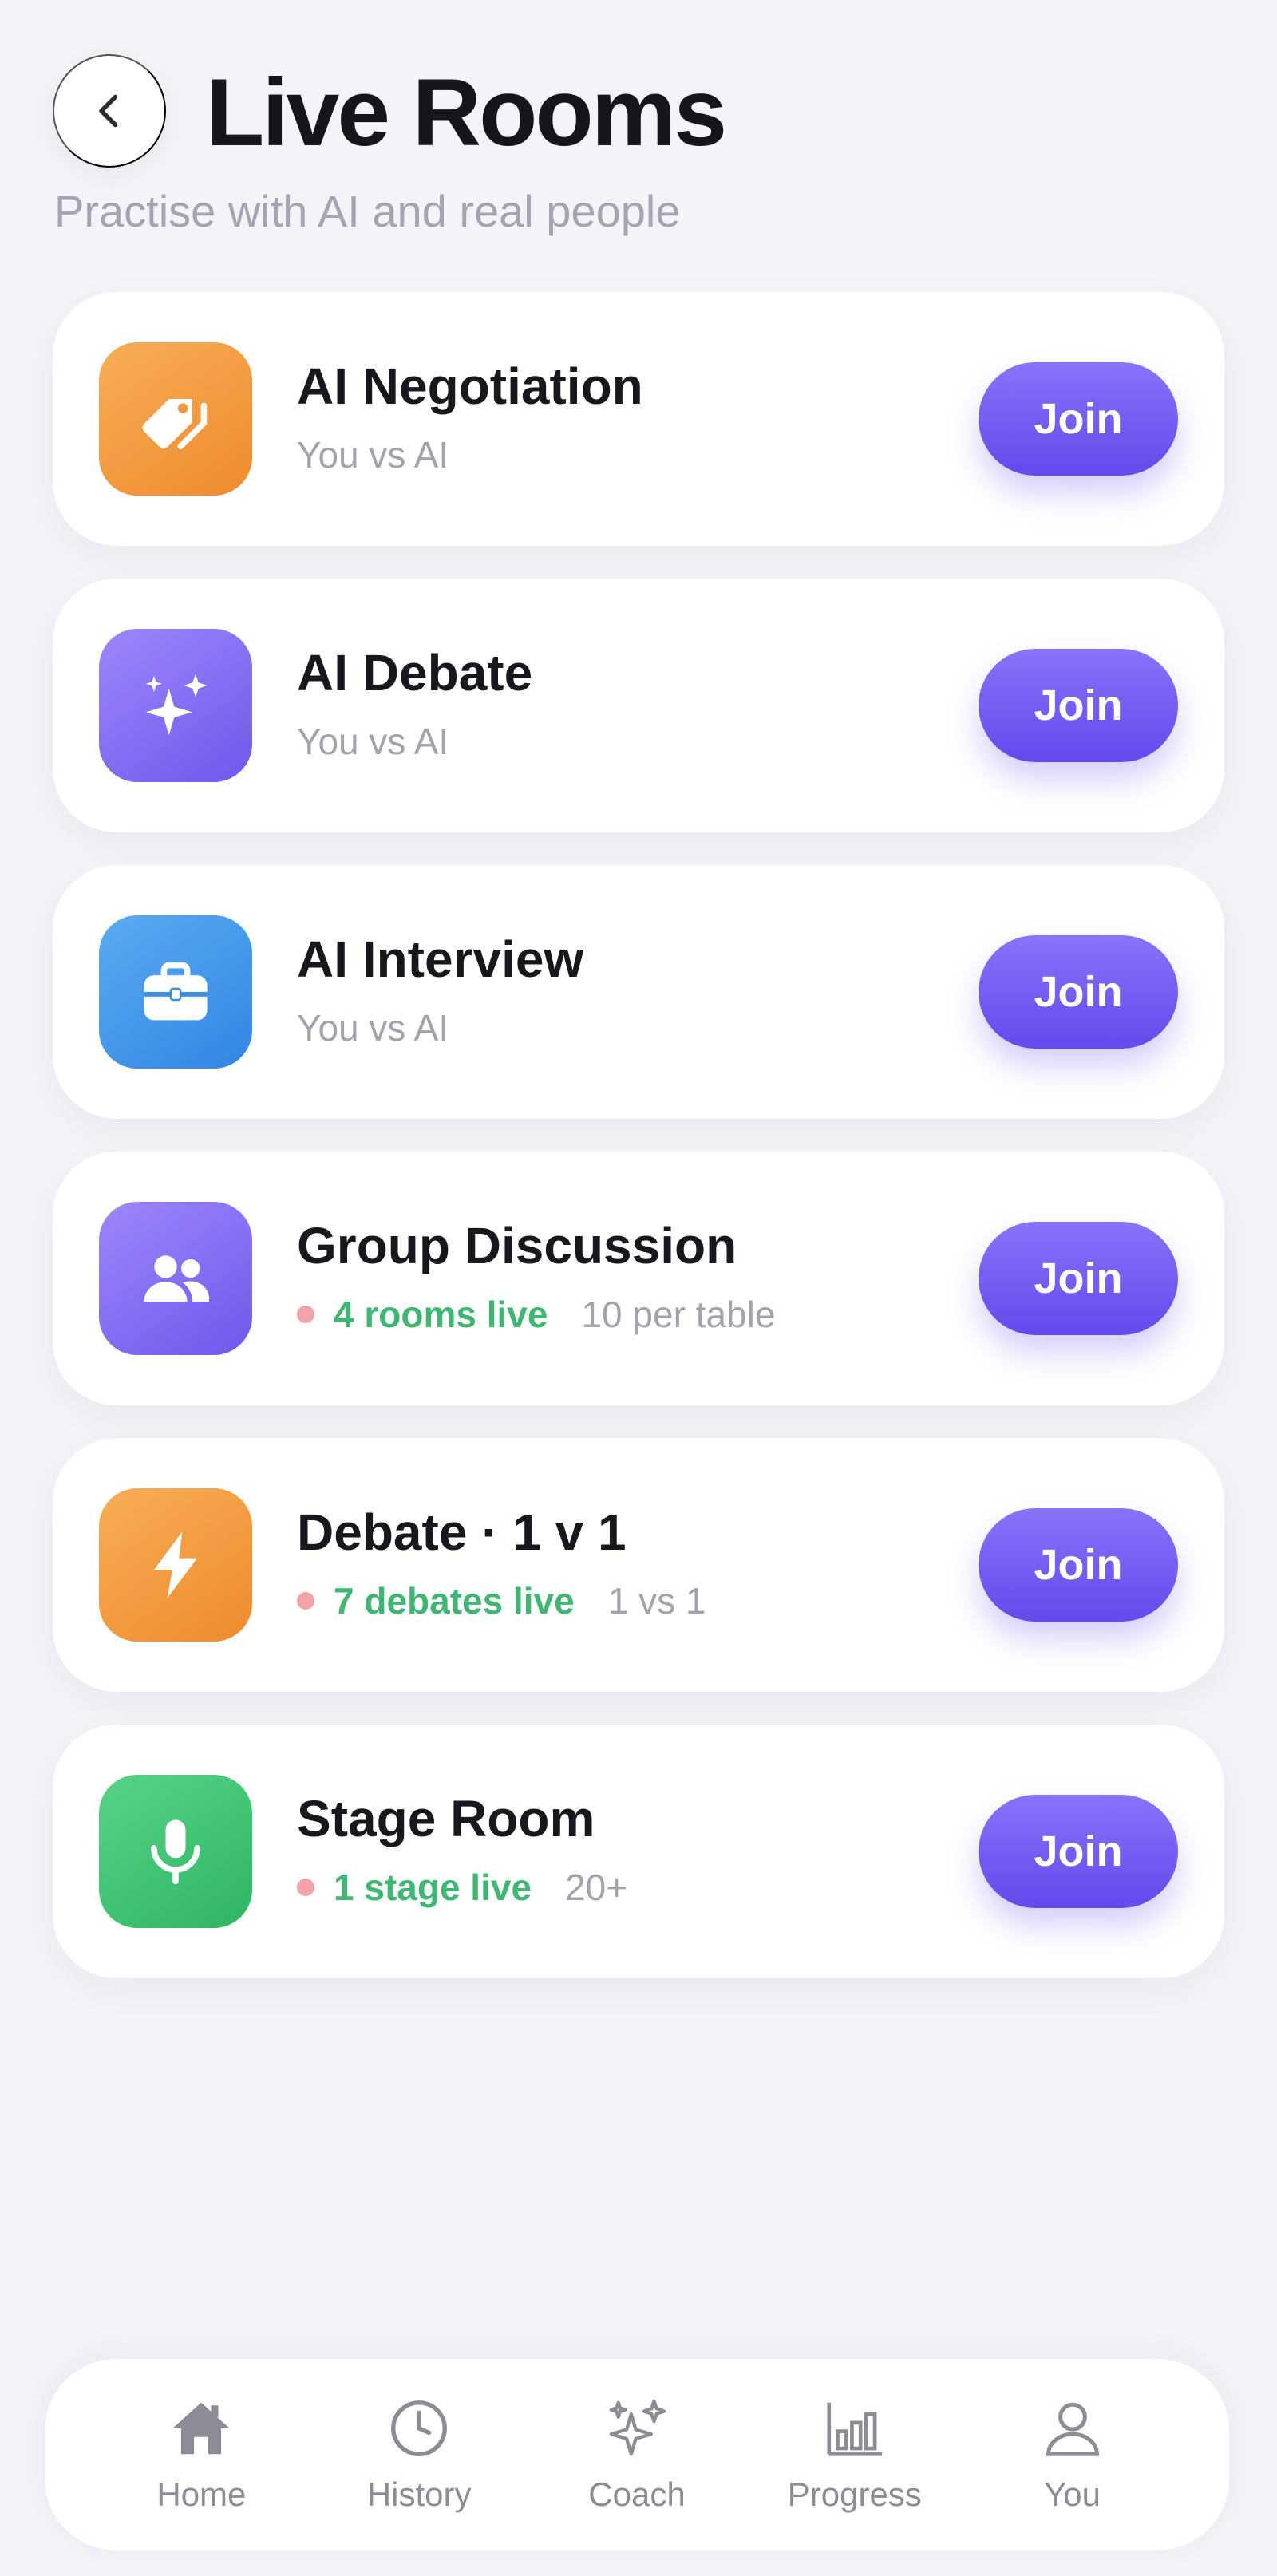  I want to click on microphone-icon, so click(175, 1852).